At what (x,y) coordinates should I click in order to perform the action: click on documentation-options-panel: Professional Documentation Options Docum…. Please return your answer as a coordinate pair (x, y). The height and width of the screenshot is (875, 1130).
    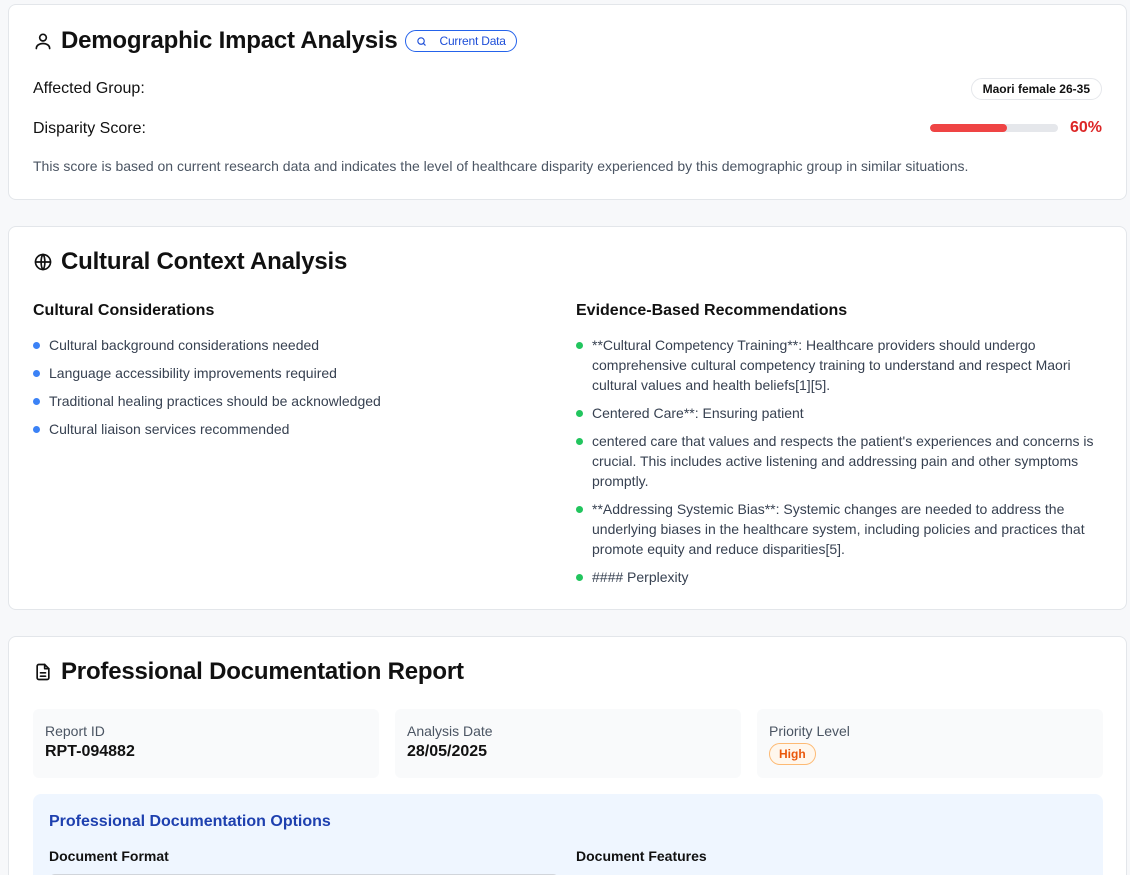
    Looking at the image, I should click on (568, 834).